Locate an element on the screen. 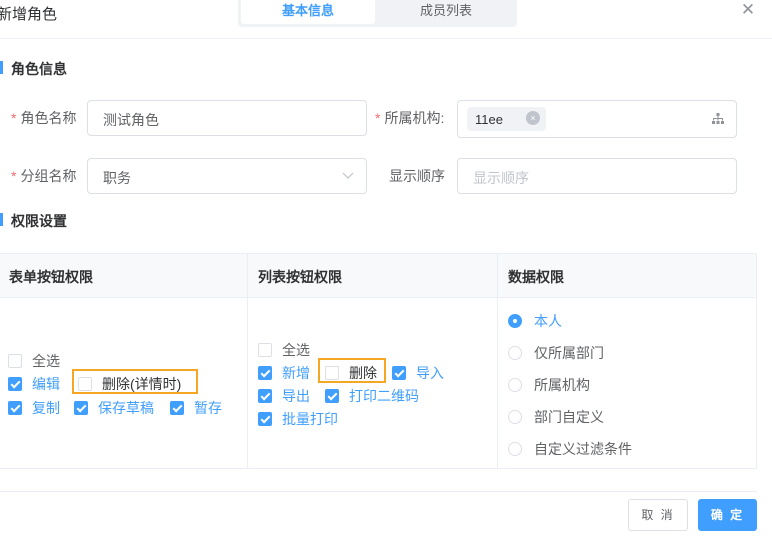 This screenshot has height=542, width=772. radio-label: 所属机构 is located at coordinates (562, 385).